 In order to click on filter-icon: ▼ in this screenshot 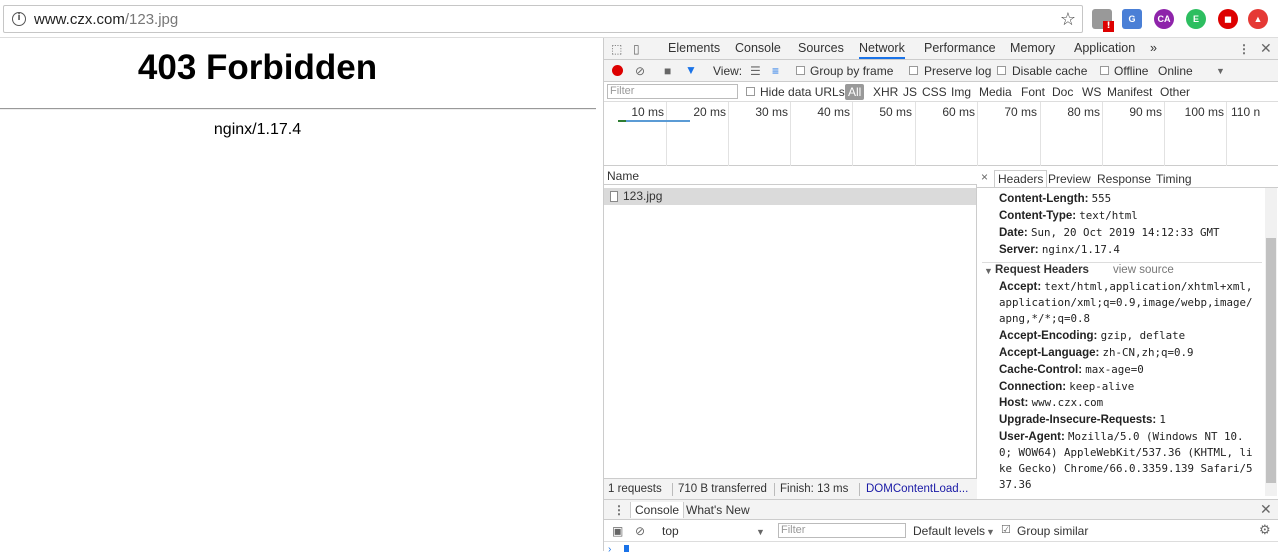, I will do `click(691, 70)`.